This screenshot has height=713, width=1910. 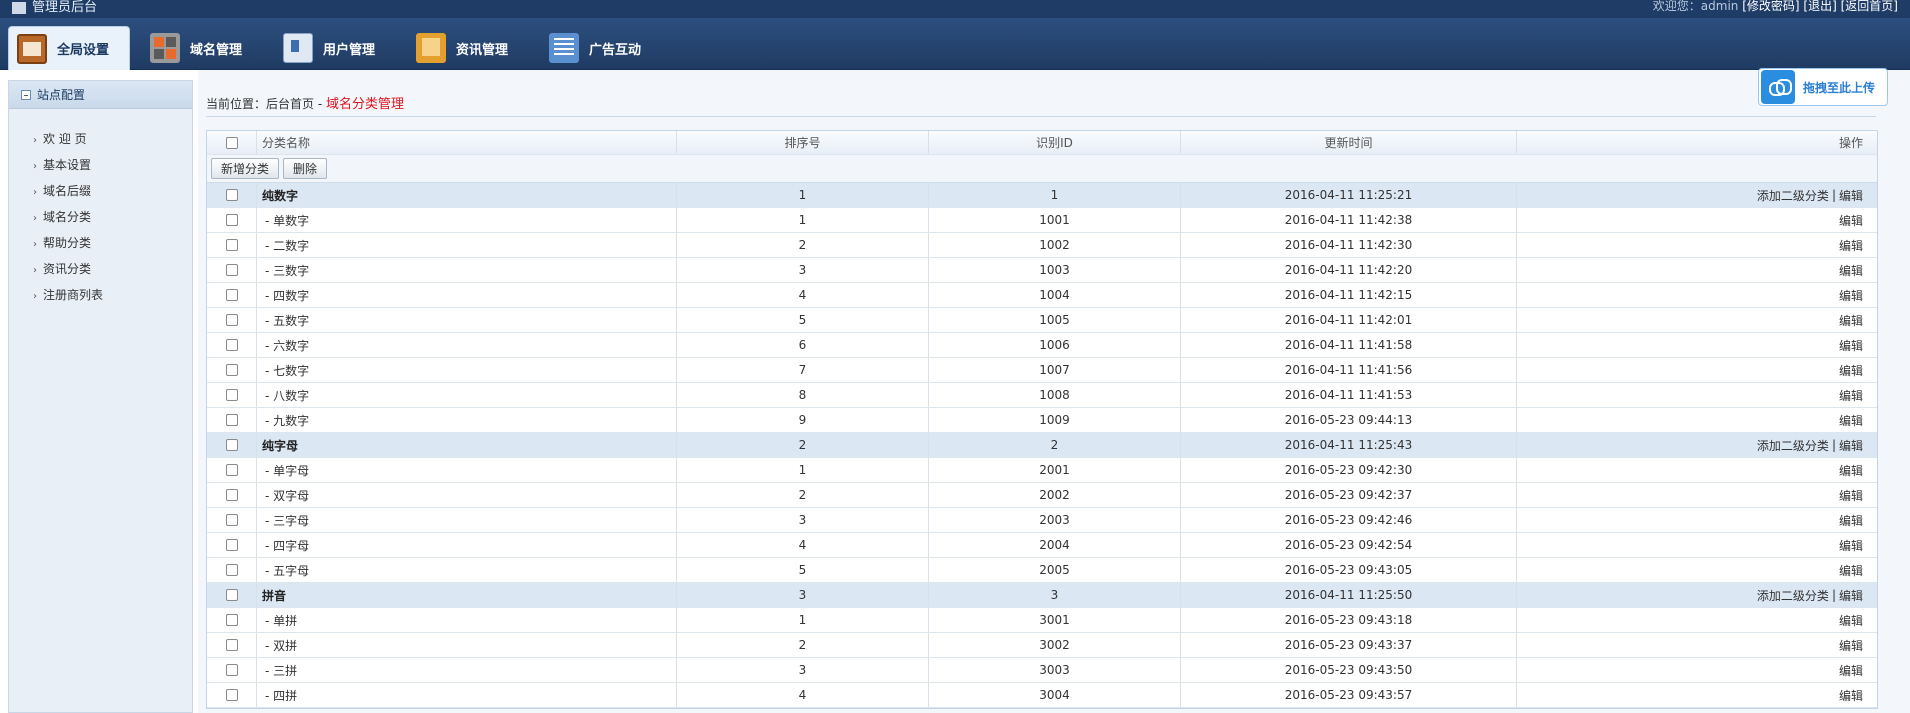 I want to click on top-bar: 管理员后台 欢迎您：admin [修改密码] [退出] [返回首页], so click(x=955, y=9).